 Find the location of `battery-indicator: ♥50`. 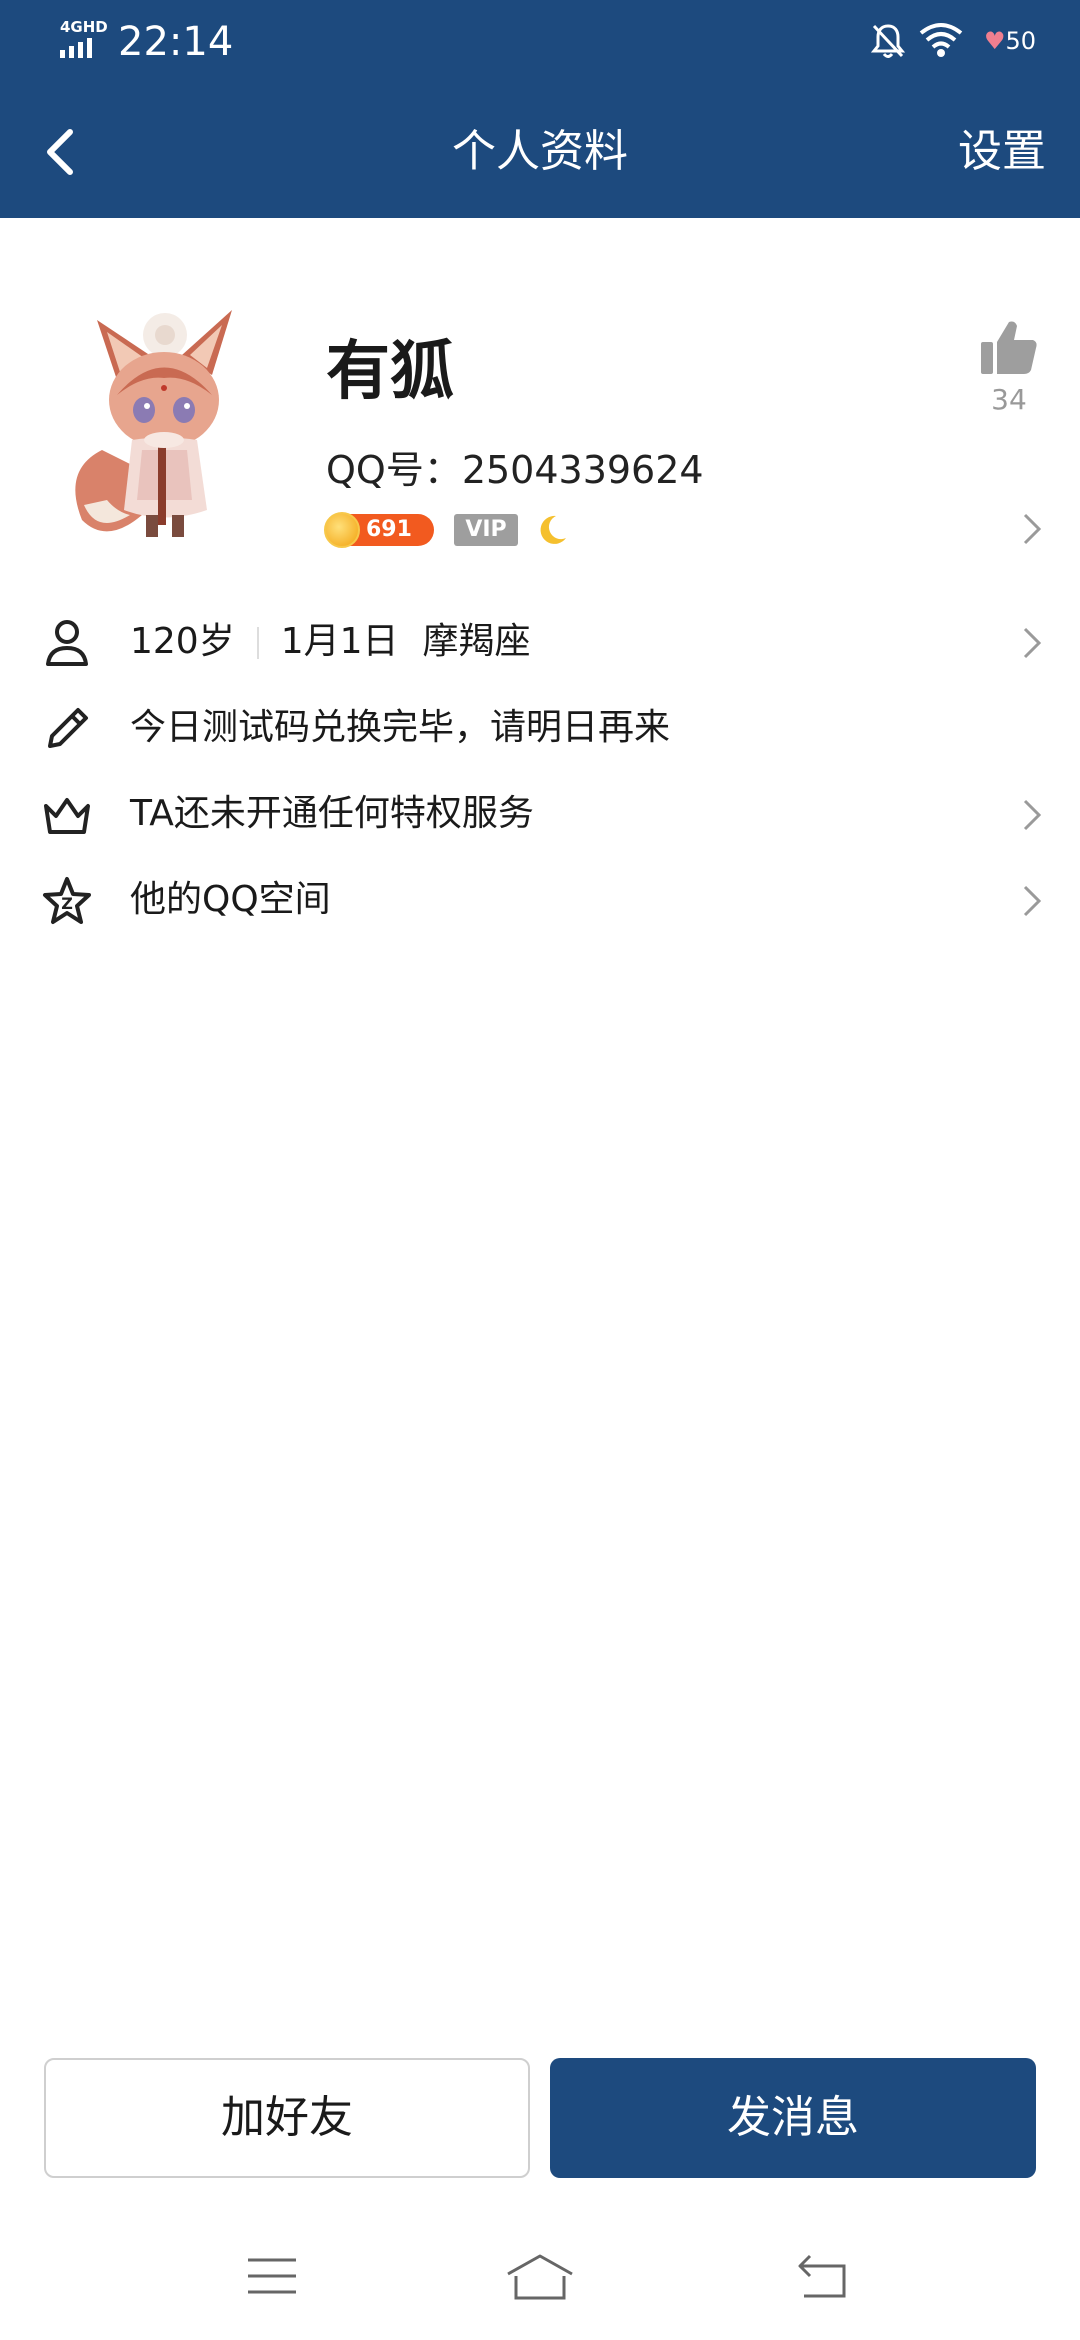

battery-indicator: ♥50 is located at coordinates (1010, 41).